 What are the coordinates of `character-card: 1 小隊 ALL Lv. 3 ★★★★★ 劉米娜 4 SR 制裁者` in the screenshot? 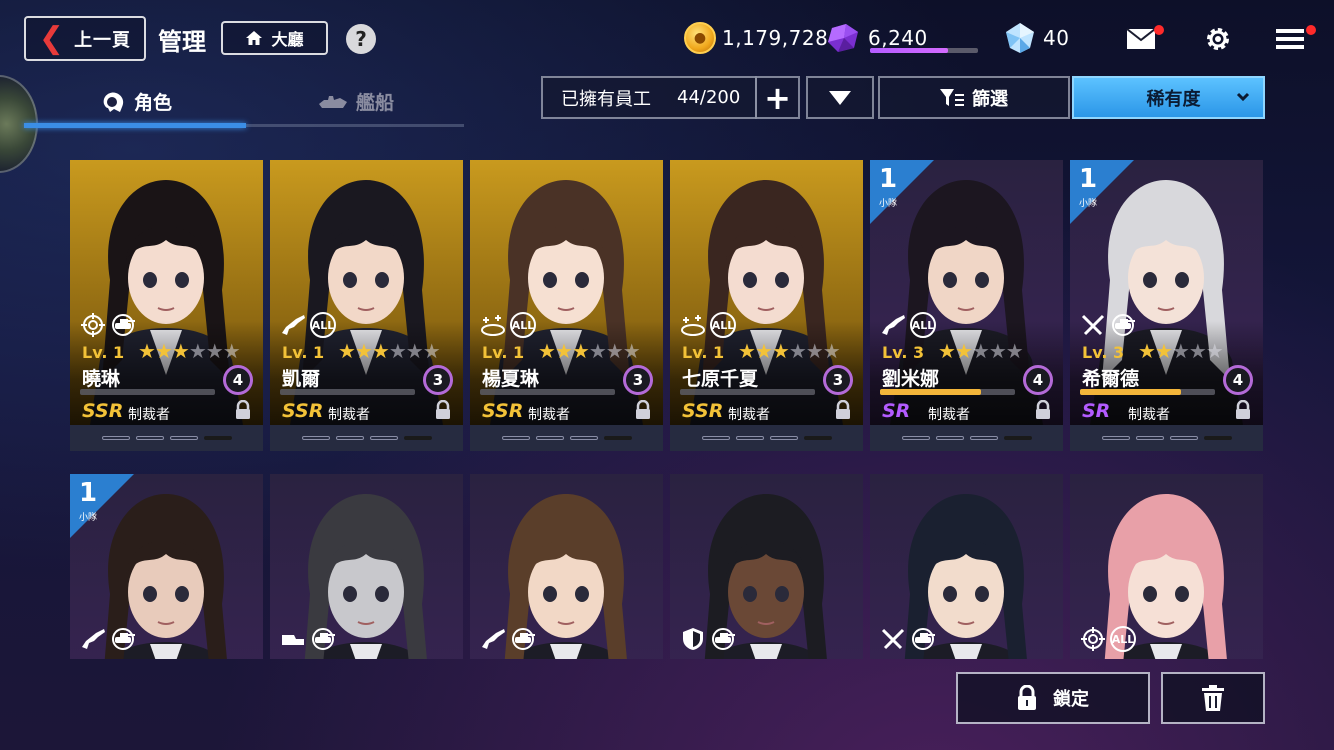 It's located at (966, 305).